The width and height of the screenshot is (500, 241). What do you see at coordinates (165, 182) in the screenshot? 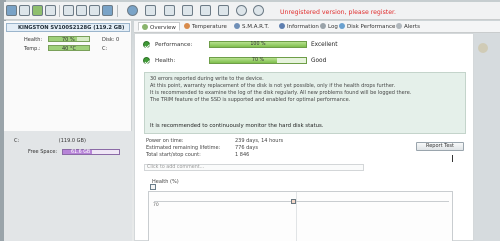
I see `health-chart-title: Health (%)` at bounding box center [165, 182].